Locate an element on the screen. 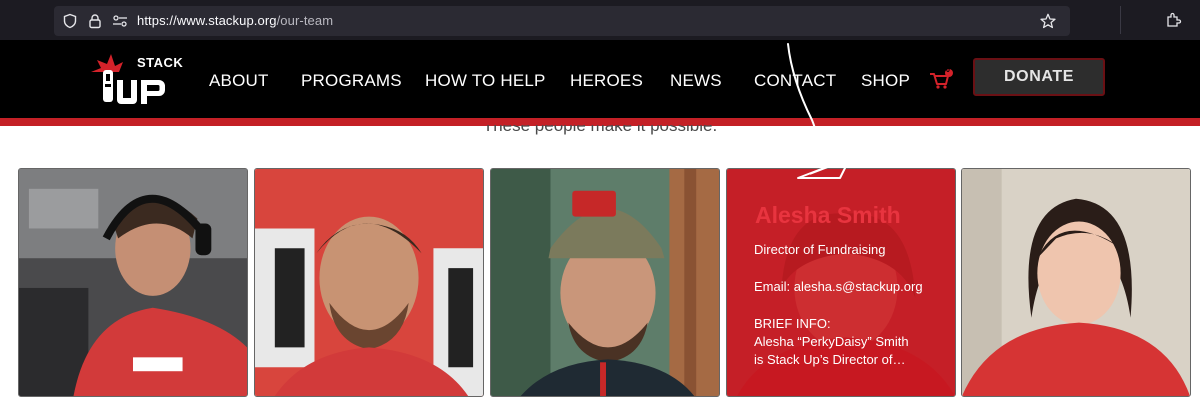 This screenshot has width=1200, height=402. lock-icon is located at coordinates (95, 21).